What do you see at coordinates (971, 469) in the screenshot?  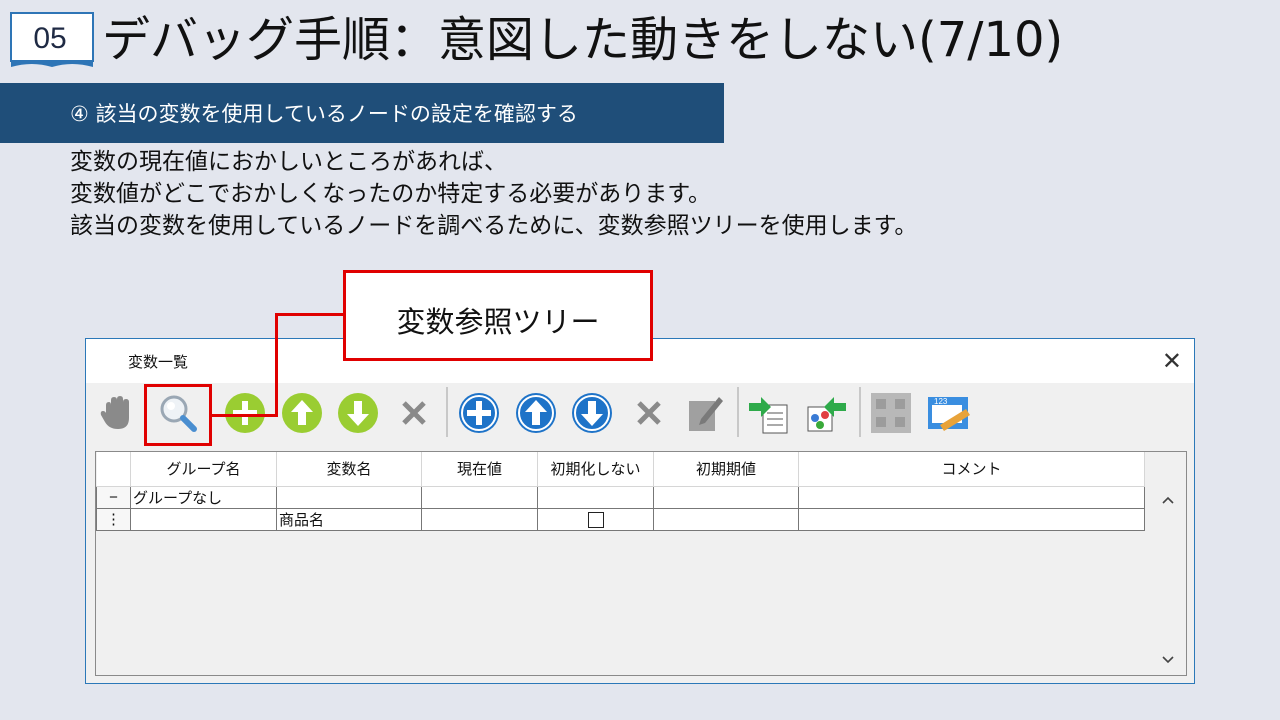 I see `column-header: コメント` at bounding box center [971, 469].